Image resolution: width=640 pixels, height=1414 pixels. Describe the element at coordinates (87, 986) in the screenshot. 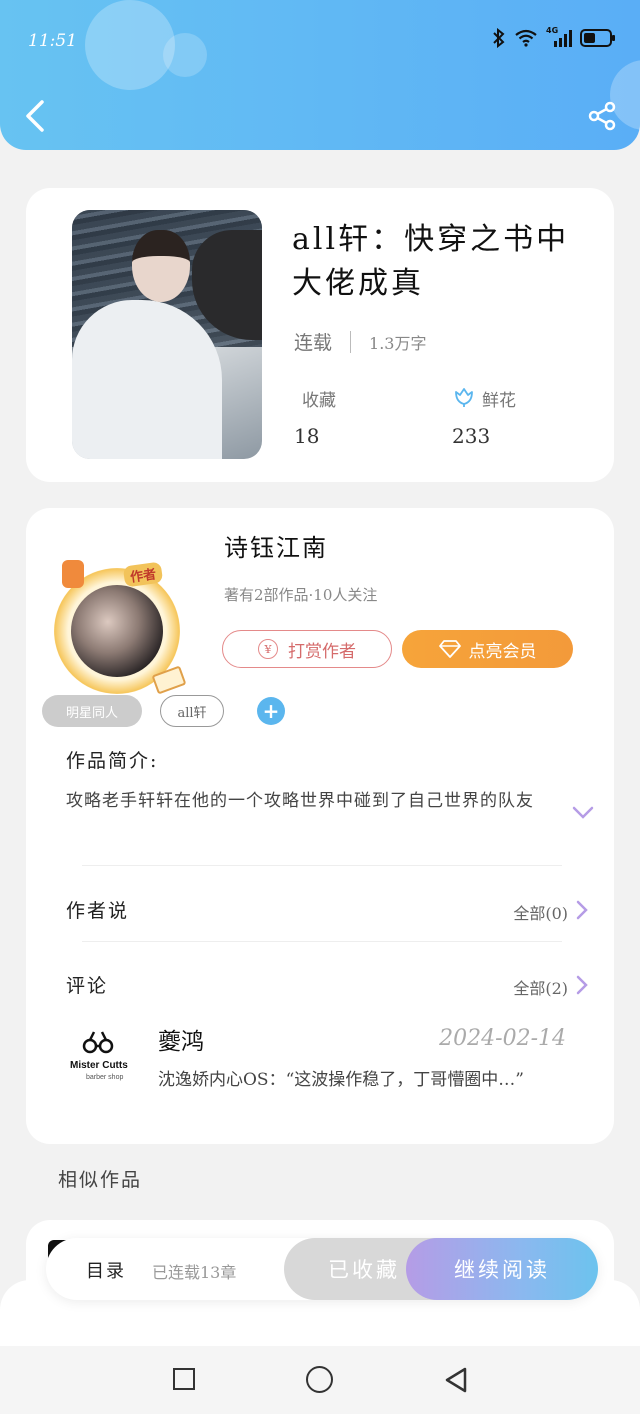

I see `comments-label: 评论` at that location.